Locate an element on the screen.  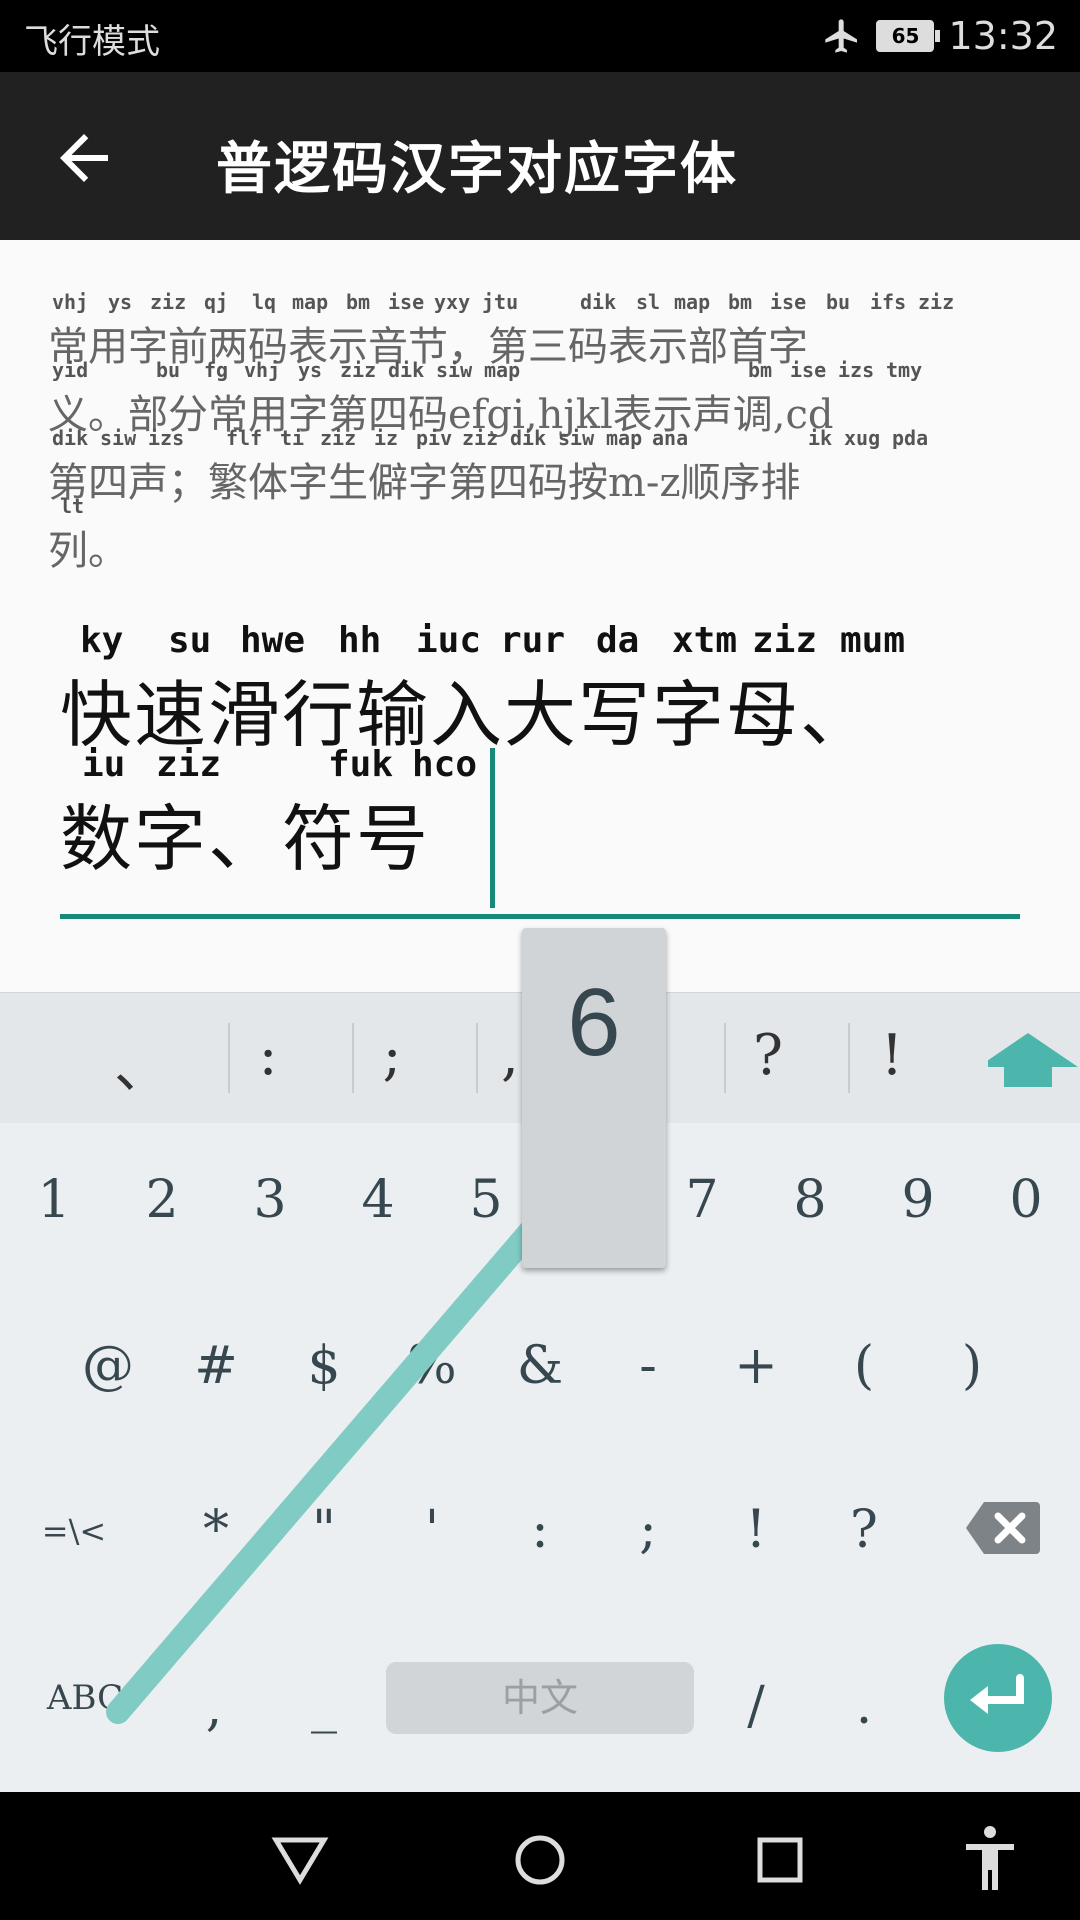
key-ampersand: & is located at coordinates (540, 1366).